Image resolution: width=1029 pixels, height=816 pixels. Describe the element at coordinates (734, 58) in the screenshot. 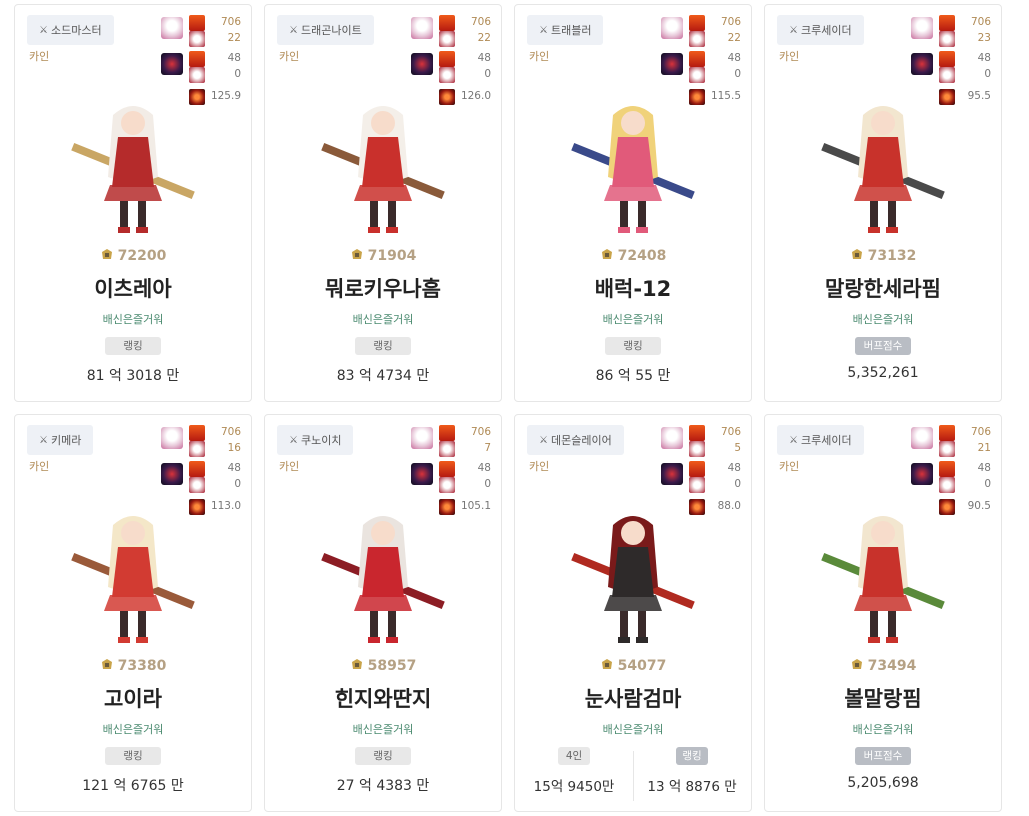

I see `stat-value: 48` at that location.